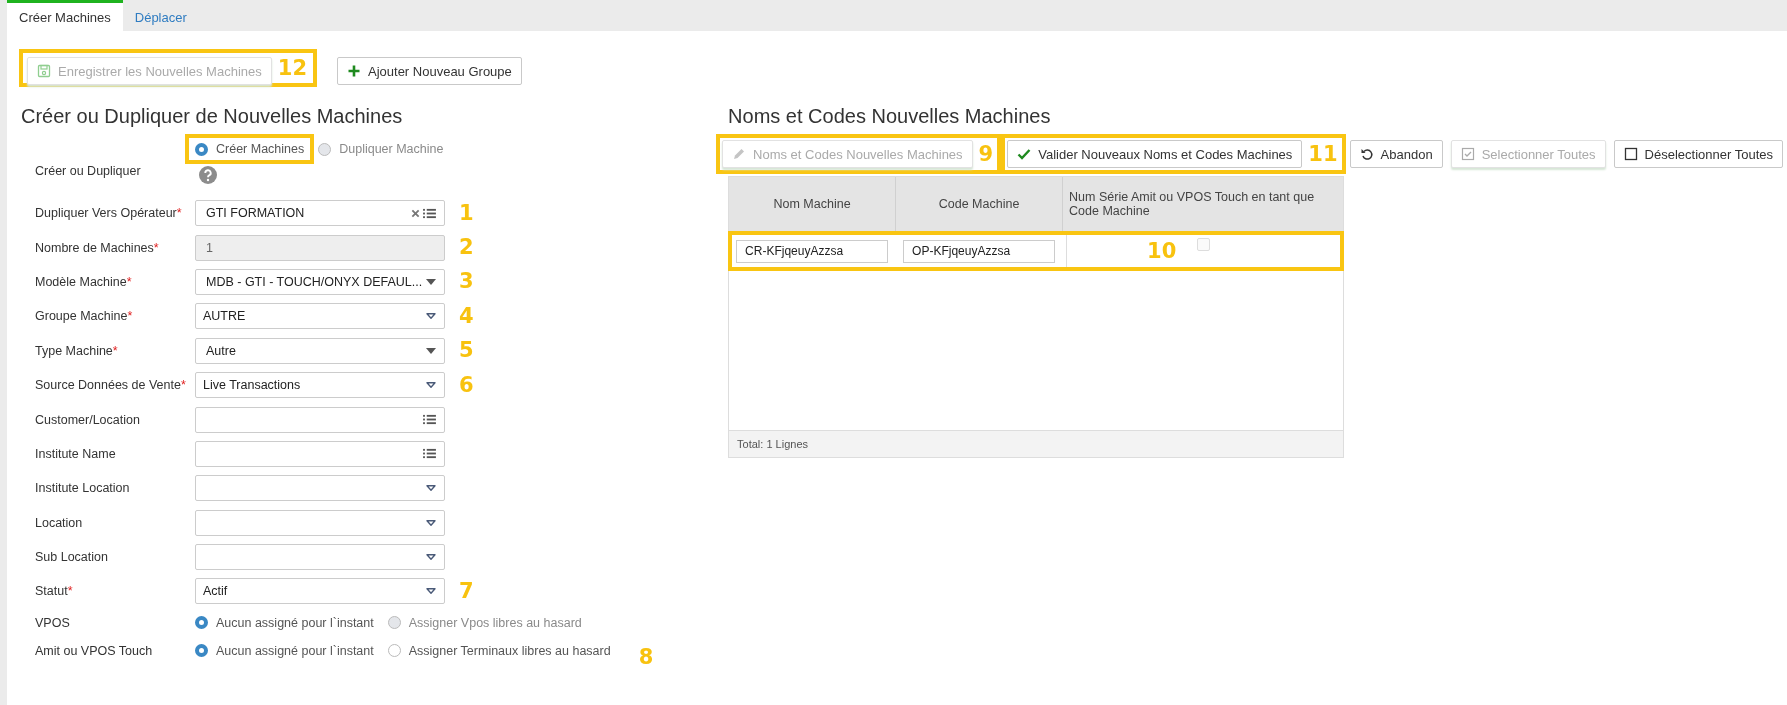 The width and height of the screenshot is (1787, 705). I want to click on callout-number: 5, so click(466, 351).